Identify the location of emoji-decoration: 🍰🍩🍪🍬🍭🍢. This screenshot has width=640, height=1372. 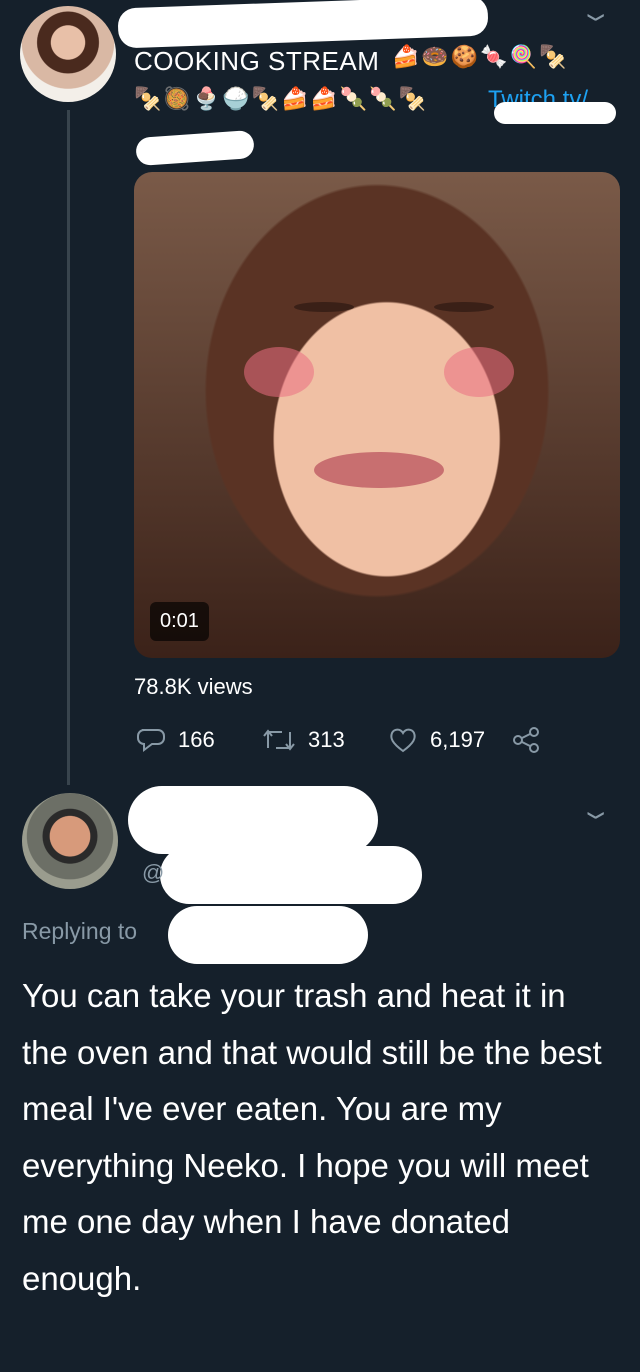
(480, 56).